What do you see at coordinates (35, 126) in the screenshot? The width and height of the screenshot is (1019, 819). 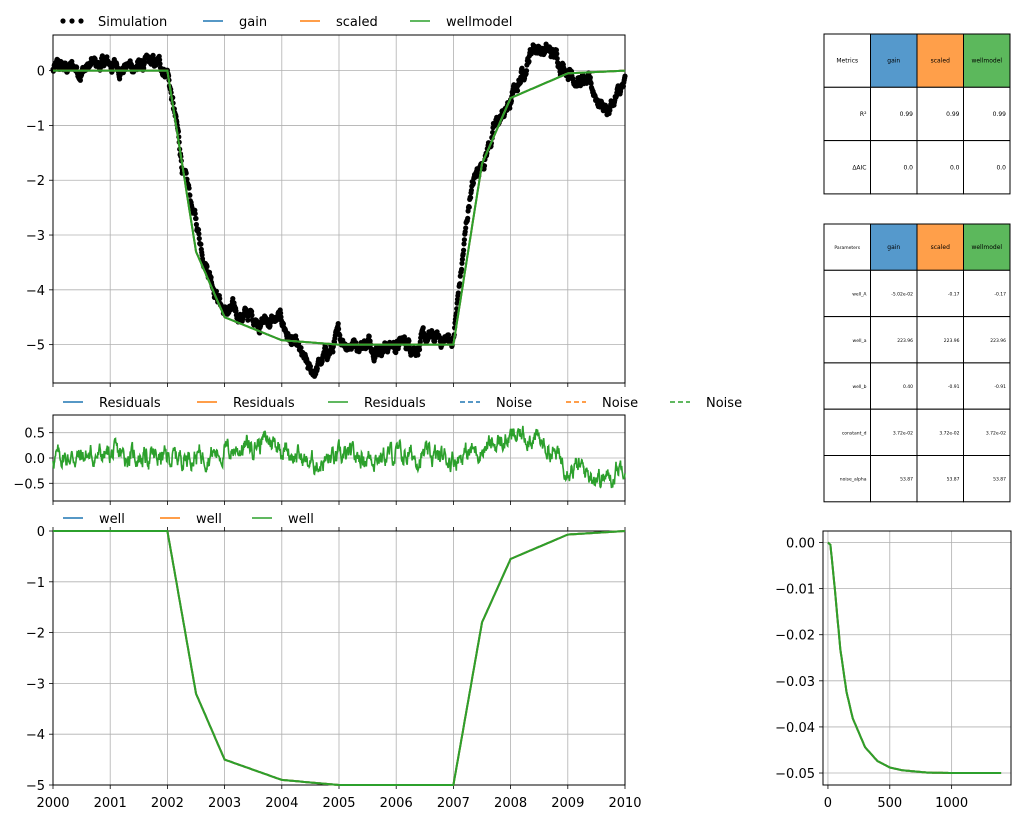 I see `sim-ytick-label-1: −1` at bounding box center [35, 126].